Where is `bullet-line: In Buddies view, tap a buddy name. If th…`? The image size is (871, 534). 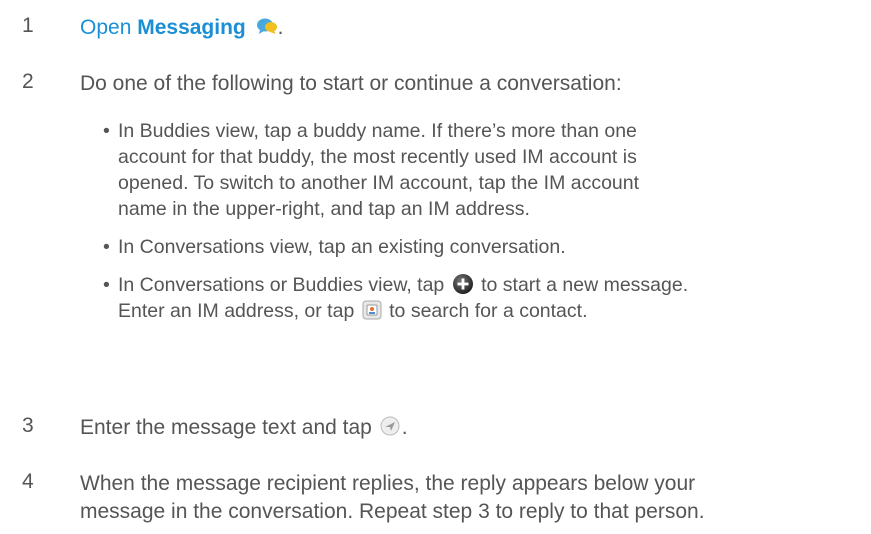
bullet-line: In Buddies view, tap a buddy name. If th… is located at coordinates (377, 131).